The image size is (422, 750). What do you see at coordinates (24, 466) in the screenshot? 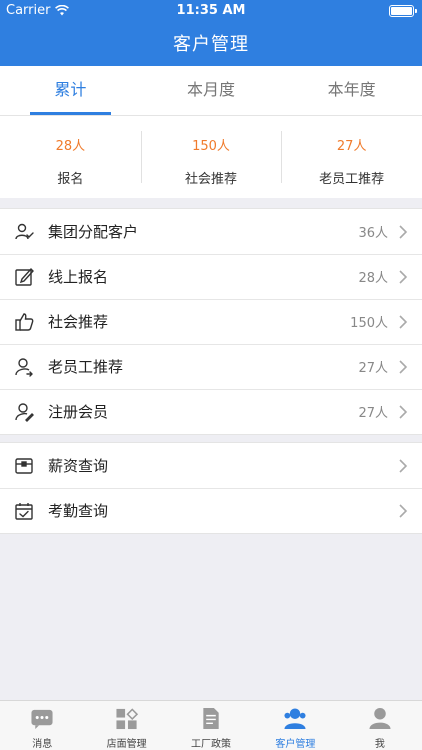
I see `wallet-icon` at bounding box center [24, 466].